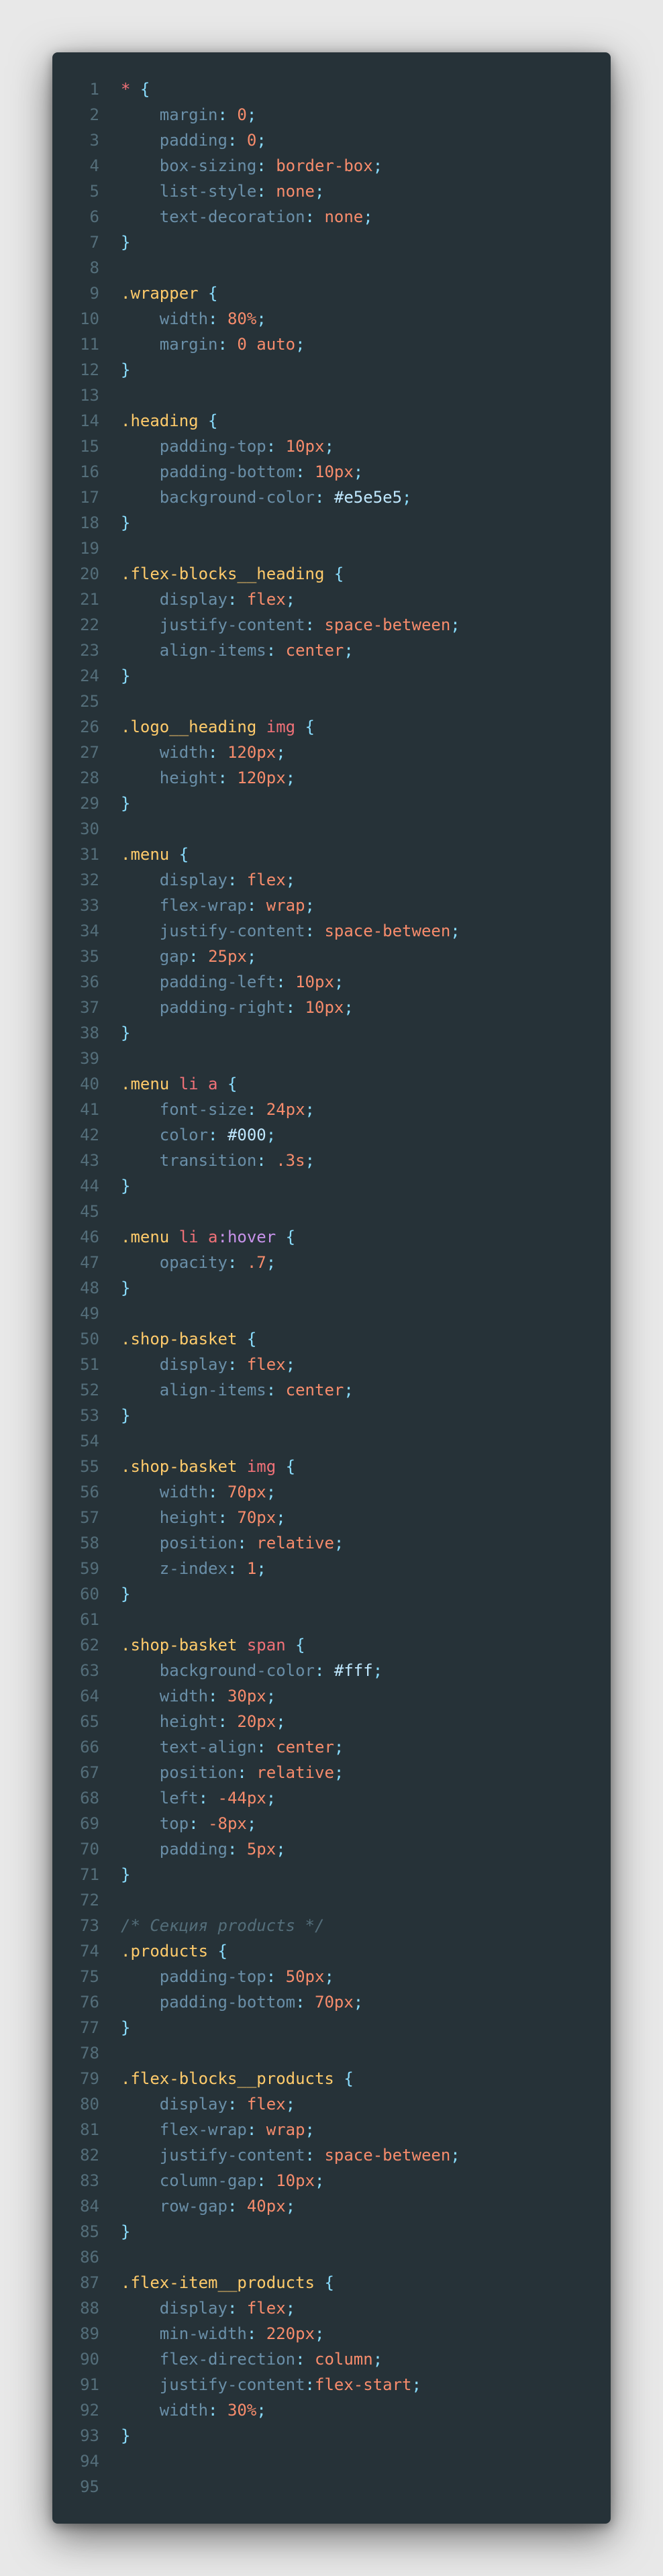 This screenshot has width=663, height=2576. I want to click on code-token: *, so click(130, 89).